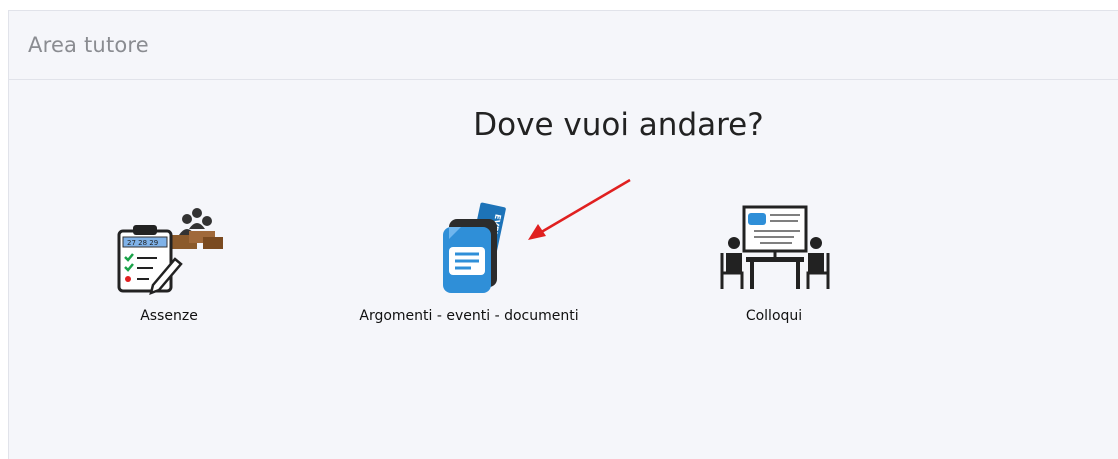 This screenshot has width=1118, height=459. Describe the element at coordinates (169, 316) in the screenshot. I see `tile-label-assenze: Assenze` at that location.